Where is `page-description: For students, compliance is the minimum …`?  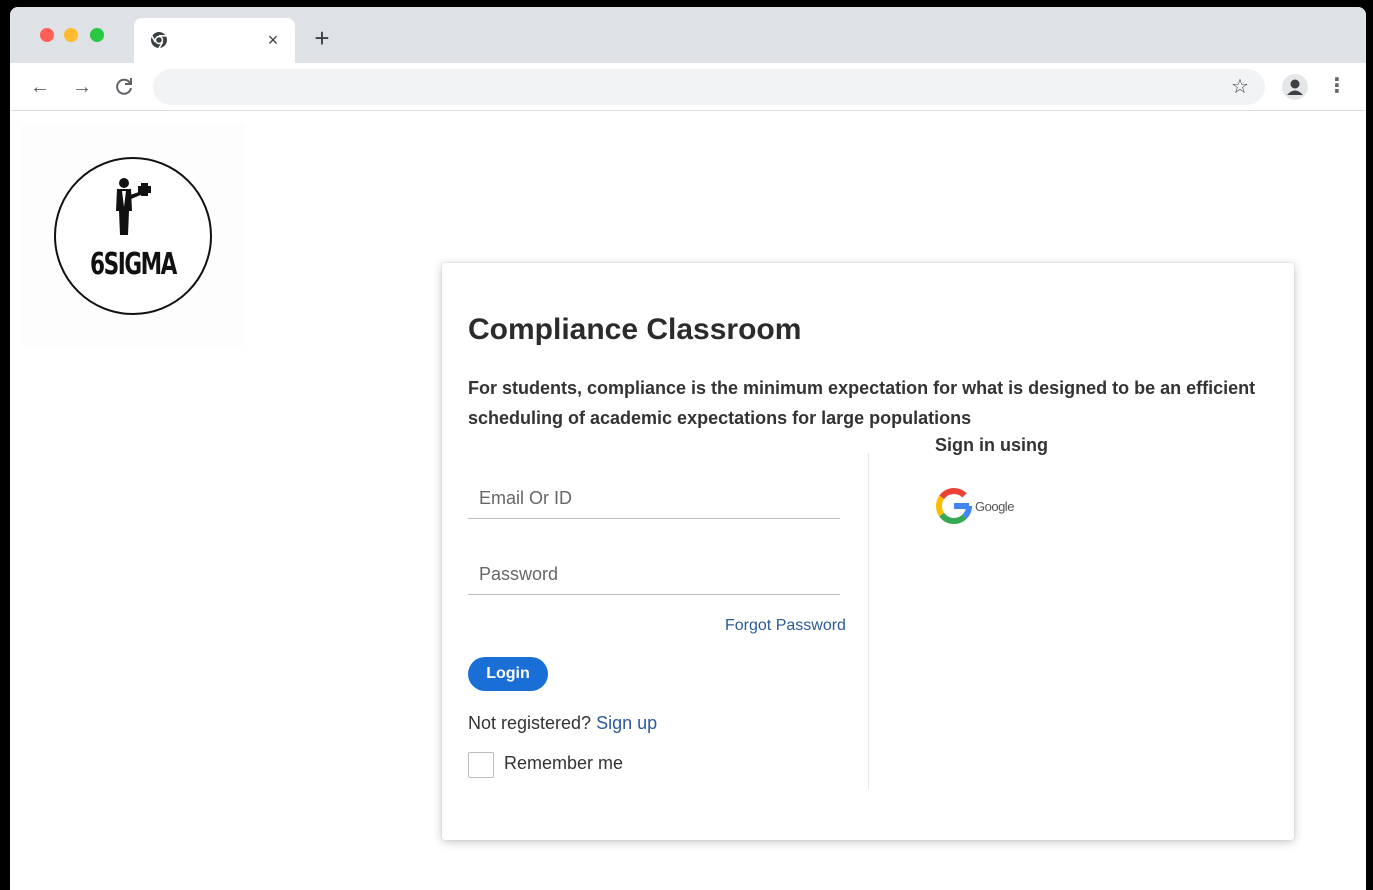 page-description: For students, compliance is the minimum … is located at coordinates (862, 403).